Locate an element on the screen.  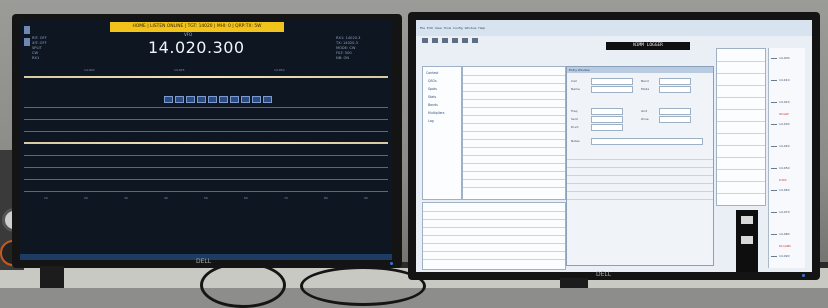
tree-item: Log is located at coordinates (431, 121).